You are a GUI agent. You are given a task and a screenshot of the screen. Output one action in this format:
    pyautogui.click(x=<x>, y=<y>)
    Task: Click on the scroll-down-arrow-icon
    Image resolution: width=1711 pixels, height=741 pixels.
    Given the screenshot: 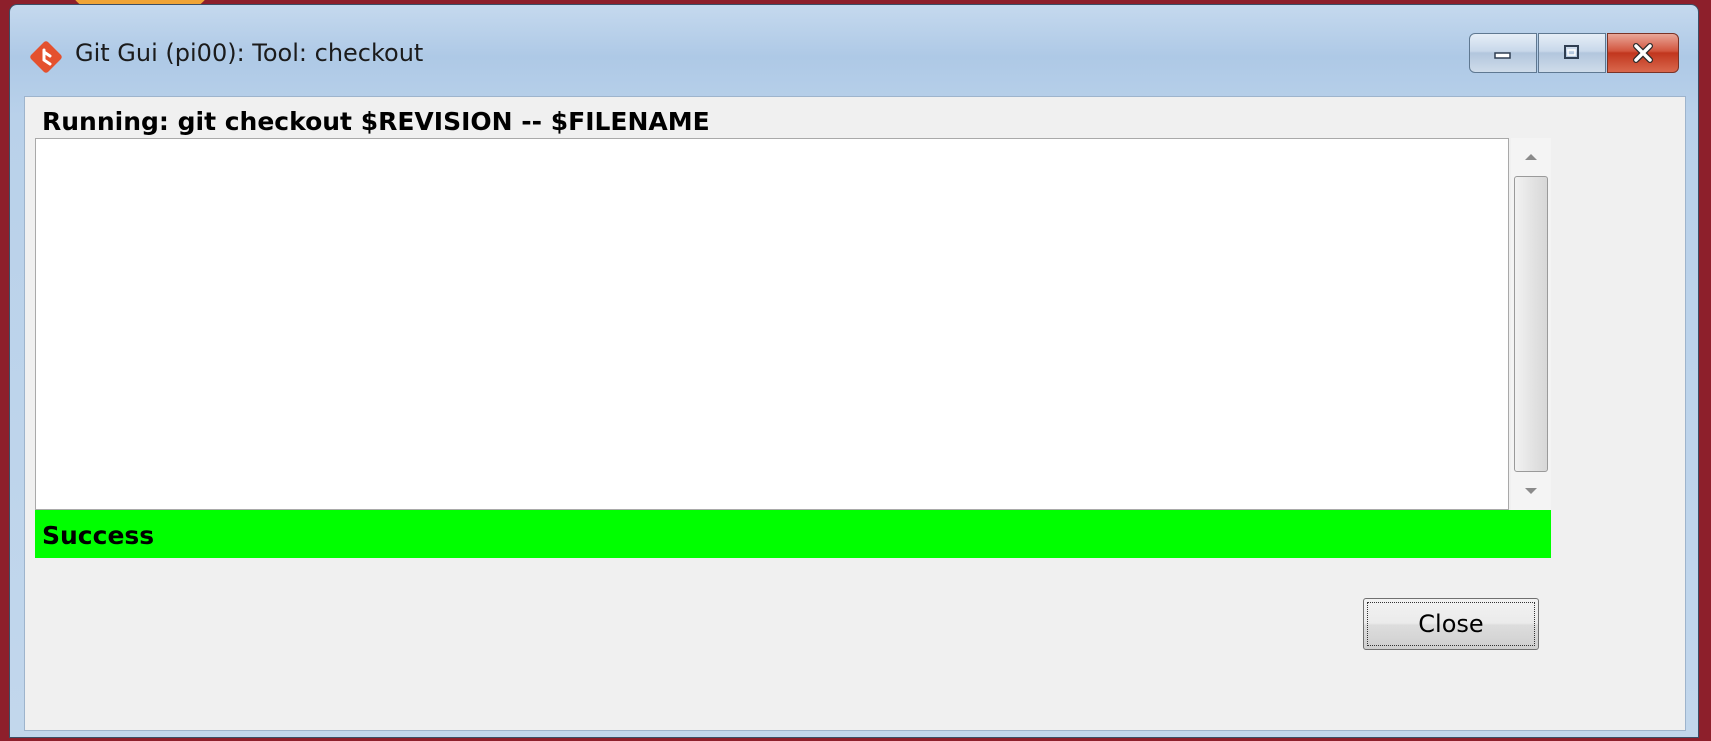 What is the action you would take?
    pyautogui.click(x=1531, y=491)
    